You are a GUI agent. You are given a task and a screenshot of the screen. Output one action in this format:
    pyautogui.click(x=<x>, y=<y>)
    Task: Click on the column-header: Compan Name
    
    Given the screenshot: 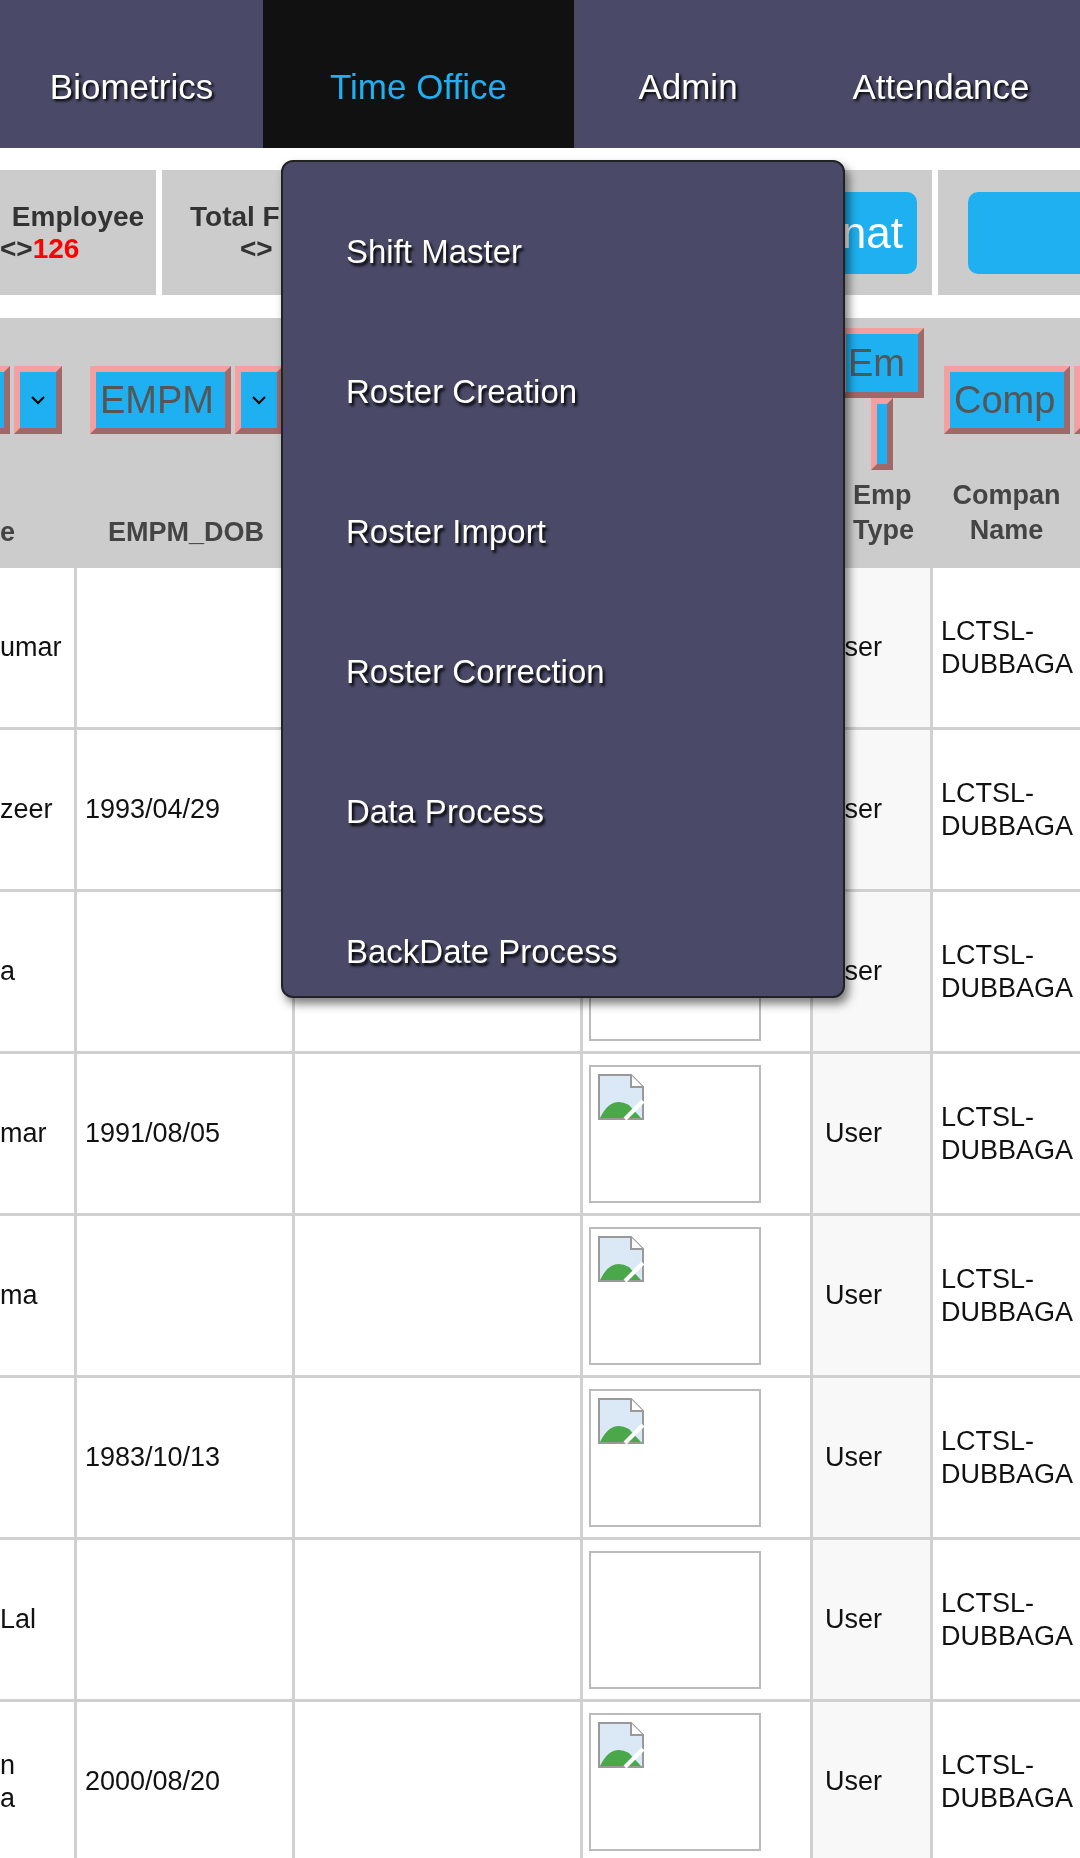 What is the action you would take?
    pyautogui.click(x=1006, y=512)
    